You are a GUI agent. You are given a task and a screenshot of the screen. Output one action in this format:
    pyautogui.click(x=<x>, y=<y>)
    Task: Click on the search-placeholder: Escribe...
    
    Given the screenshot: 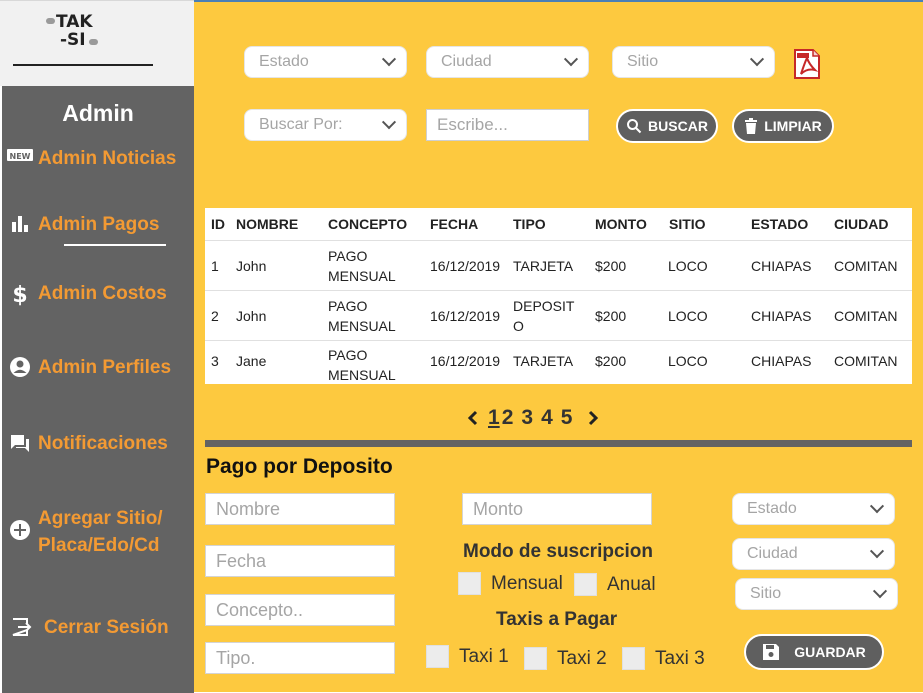 What is the action you would take?
    pyautogui.click(x=472, y=124)
    